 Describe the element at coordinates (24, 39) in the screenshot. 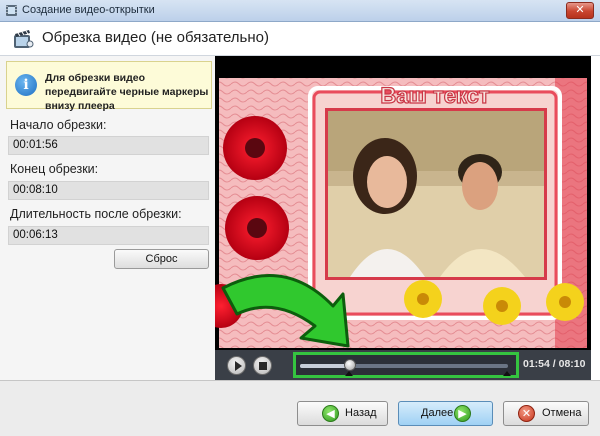

I see `film-clapper-icon` at that location.